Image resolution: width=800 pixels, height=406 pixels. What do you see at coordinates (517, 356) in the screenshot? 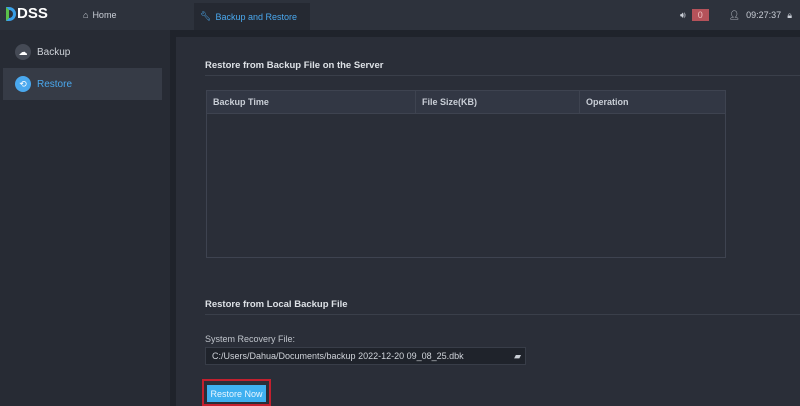
I see `folder-icon: ▰` at bounding box center [517, 356].